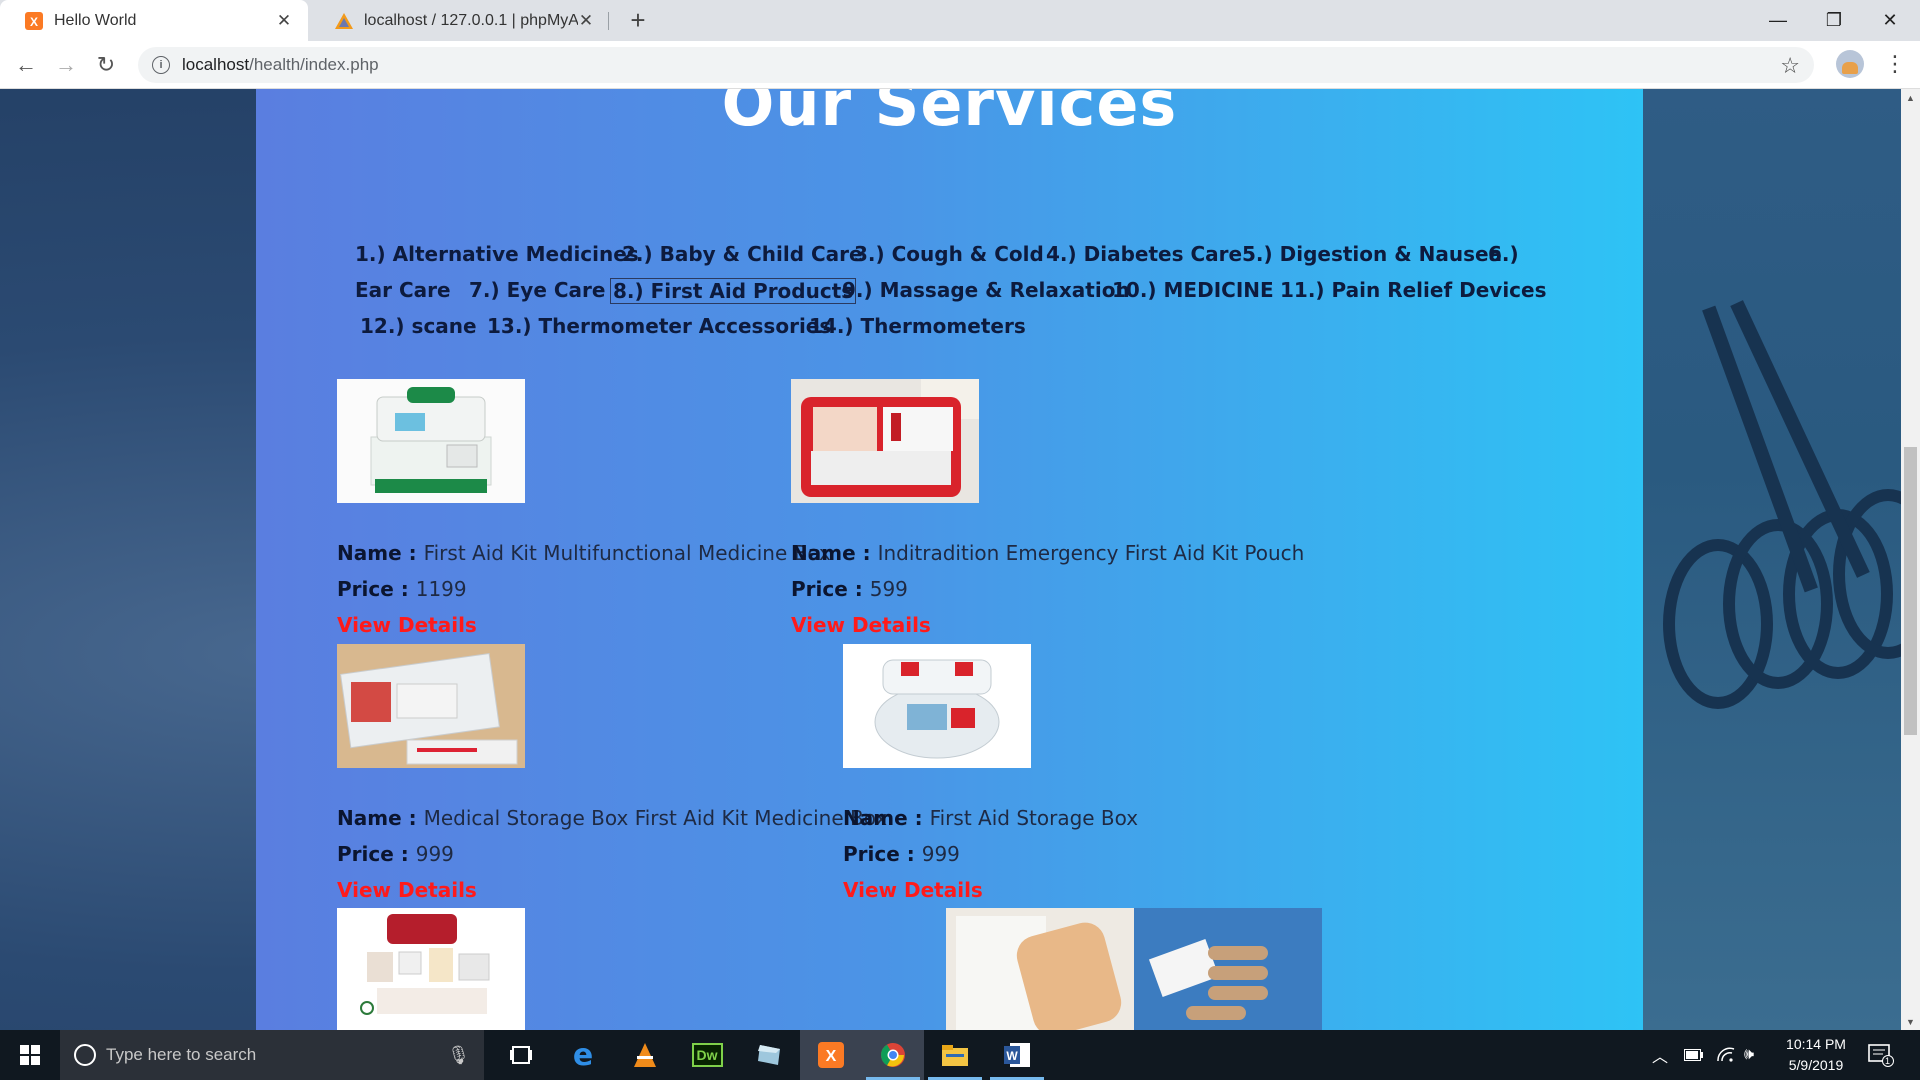  Describe the element at coordinates (769, 1055) in the screenshot. I see `app-icon` at that location.